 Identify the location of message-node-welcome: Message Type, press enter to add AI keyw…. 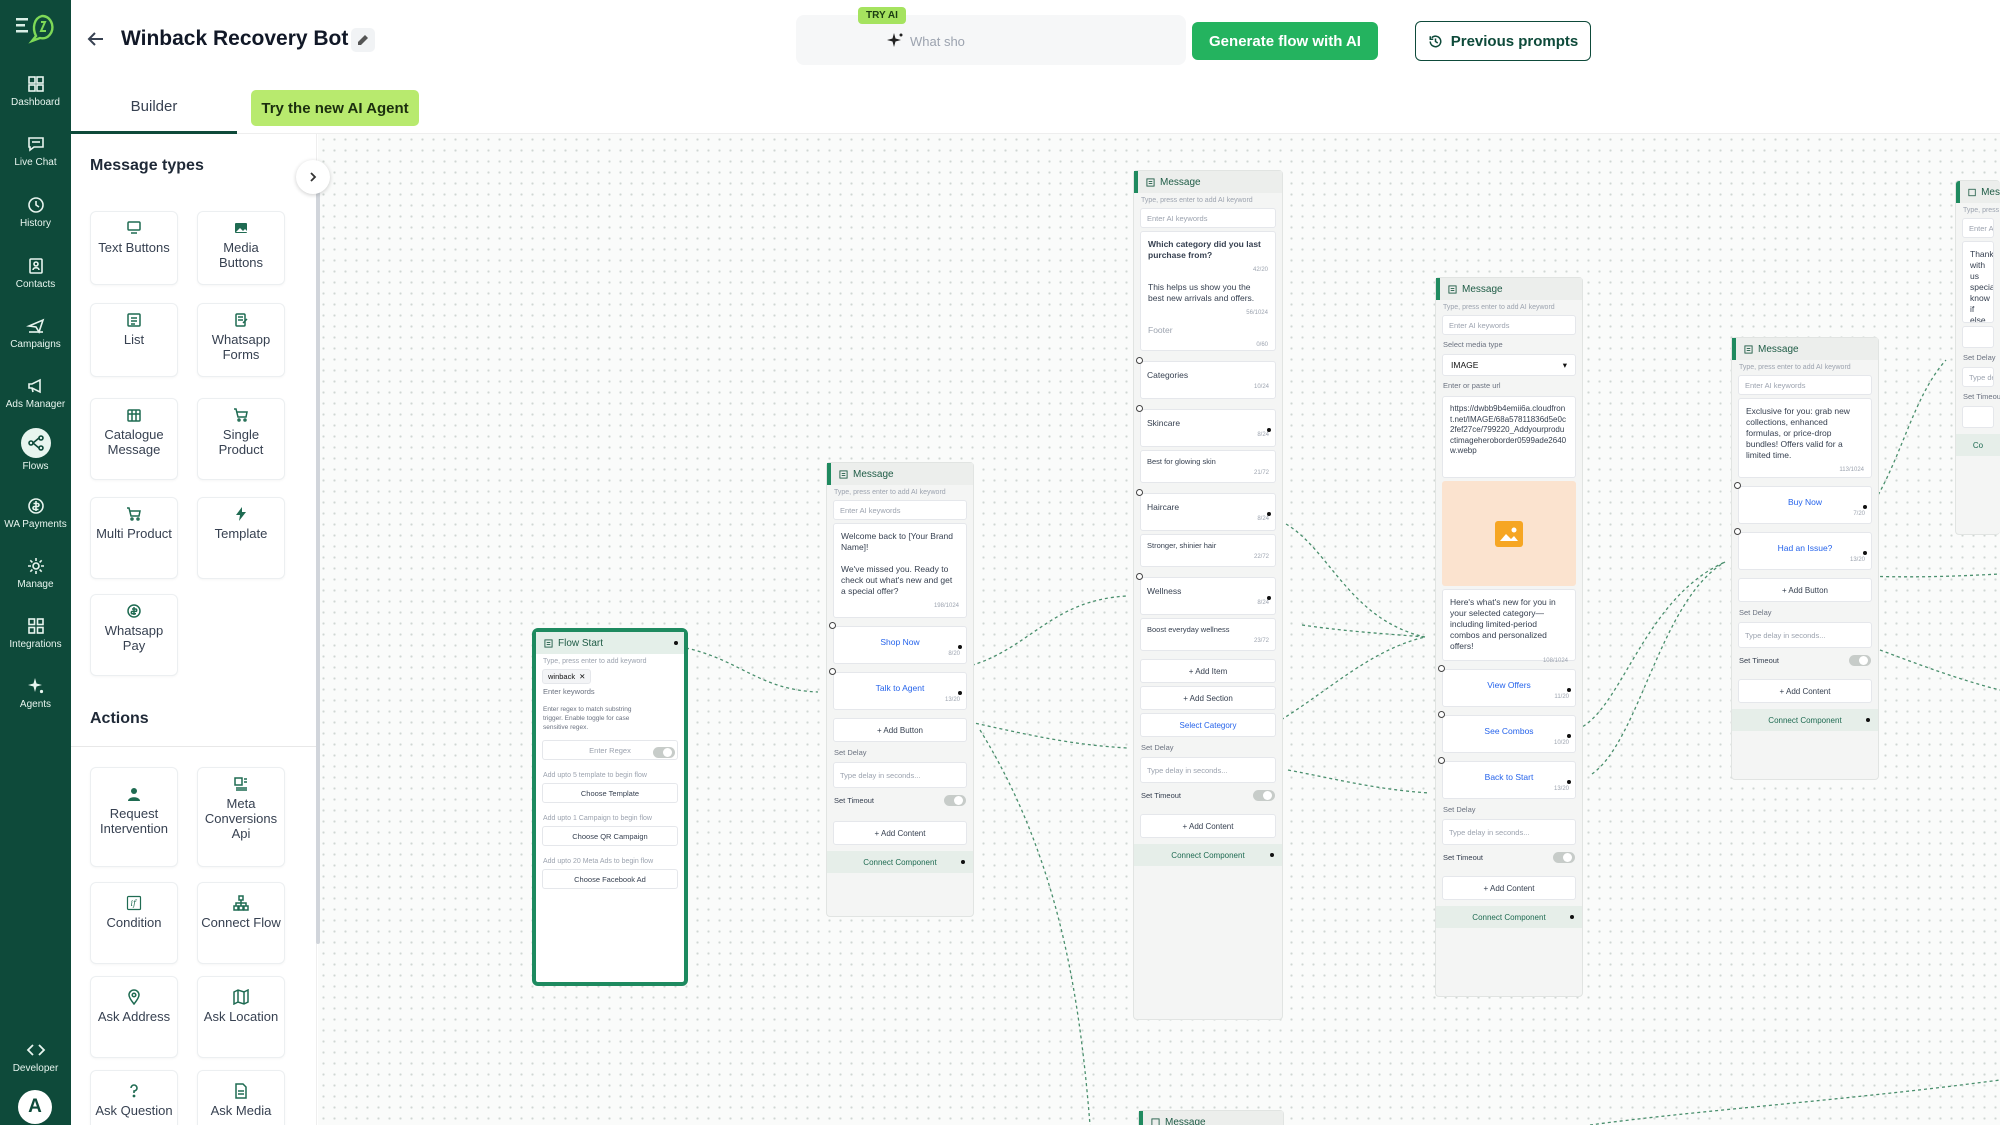
(900, 689).